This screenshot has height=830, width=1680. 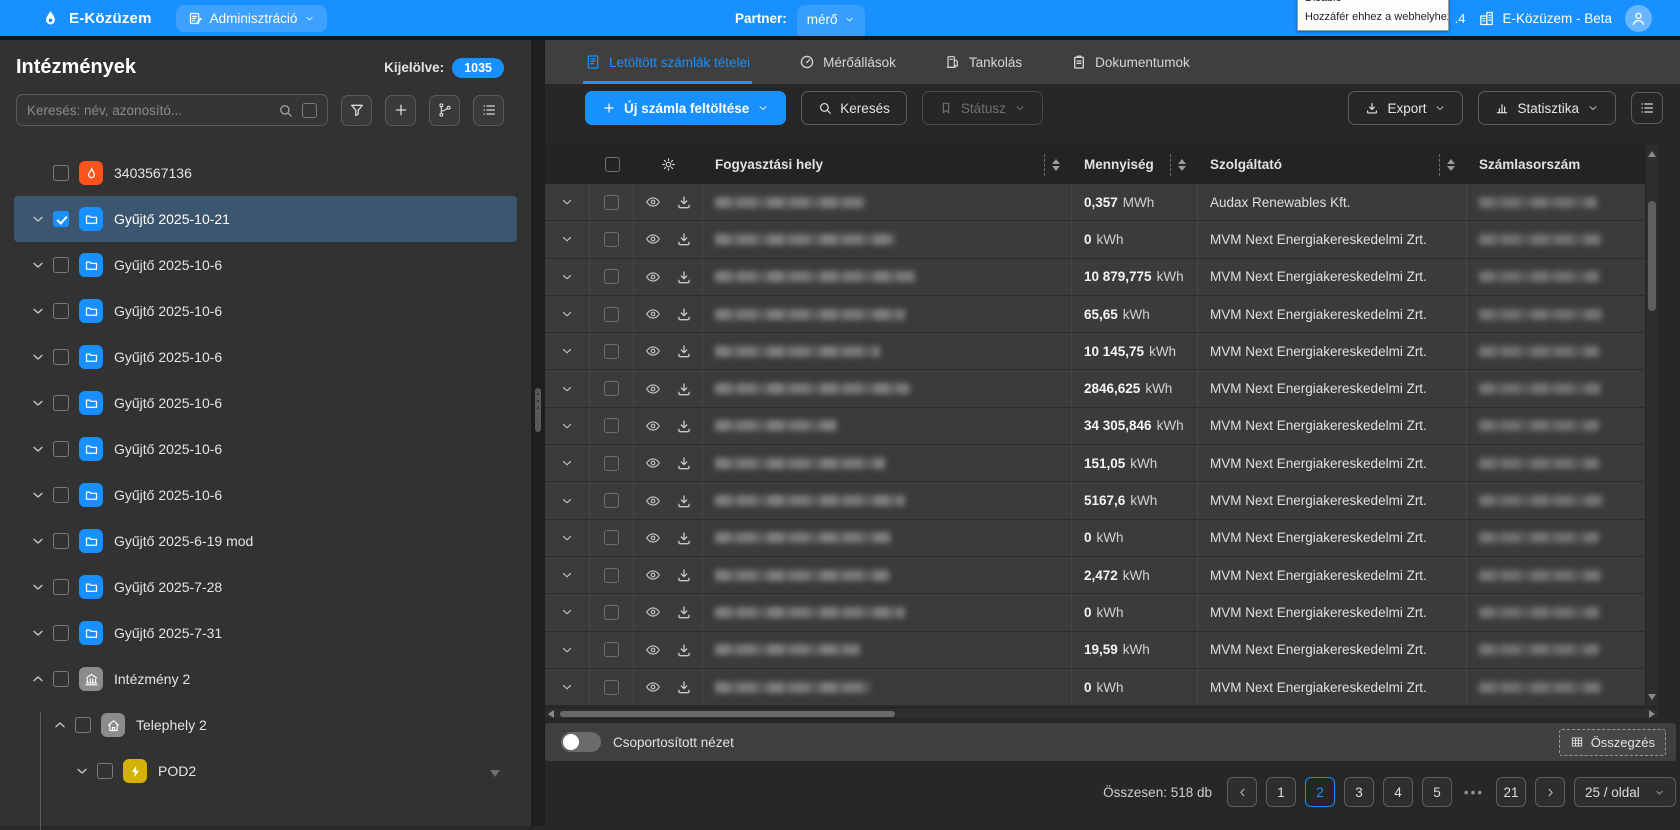 I want to click on tree-item: POD2, so click(x=265, y=771).